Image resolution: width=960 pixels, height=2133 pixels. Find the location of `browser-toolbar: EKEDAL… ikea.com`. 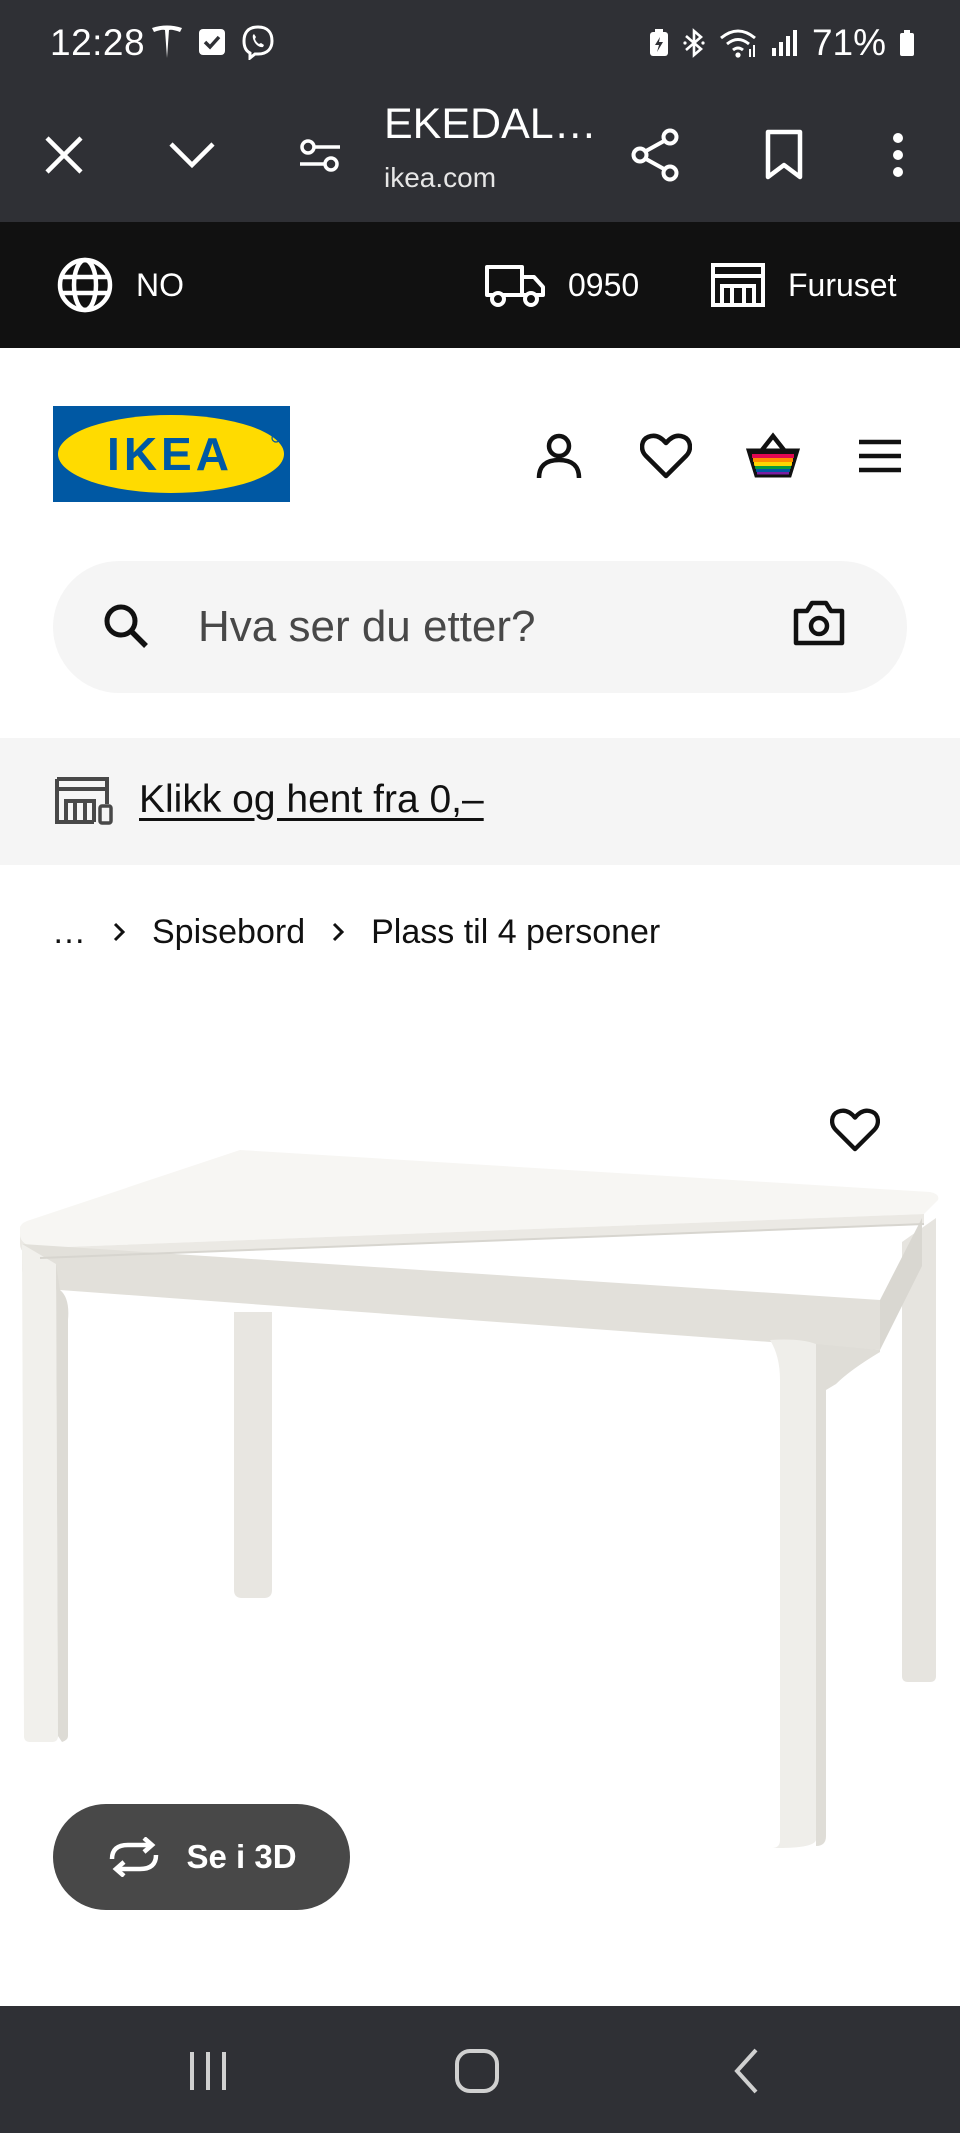

browser-toolbar: EKEDAL… ikea.com is located at coordinates (480, 155).